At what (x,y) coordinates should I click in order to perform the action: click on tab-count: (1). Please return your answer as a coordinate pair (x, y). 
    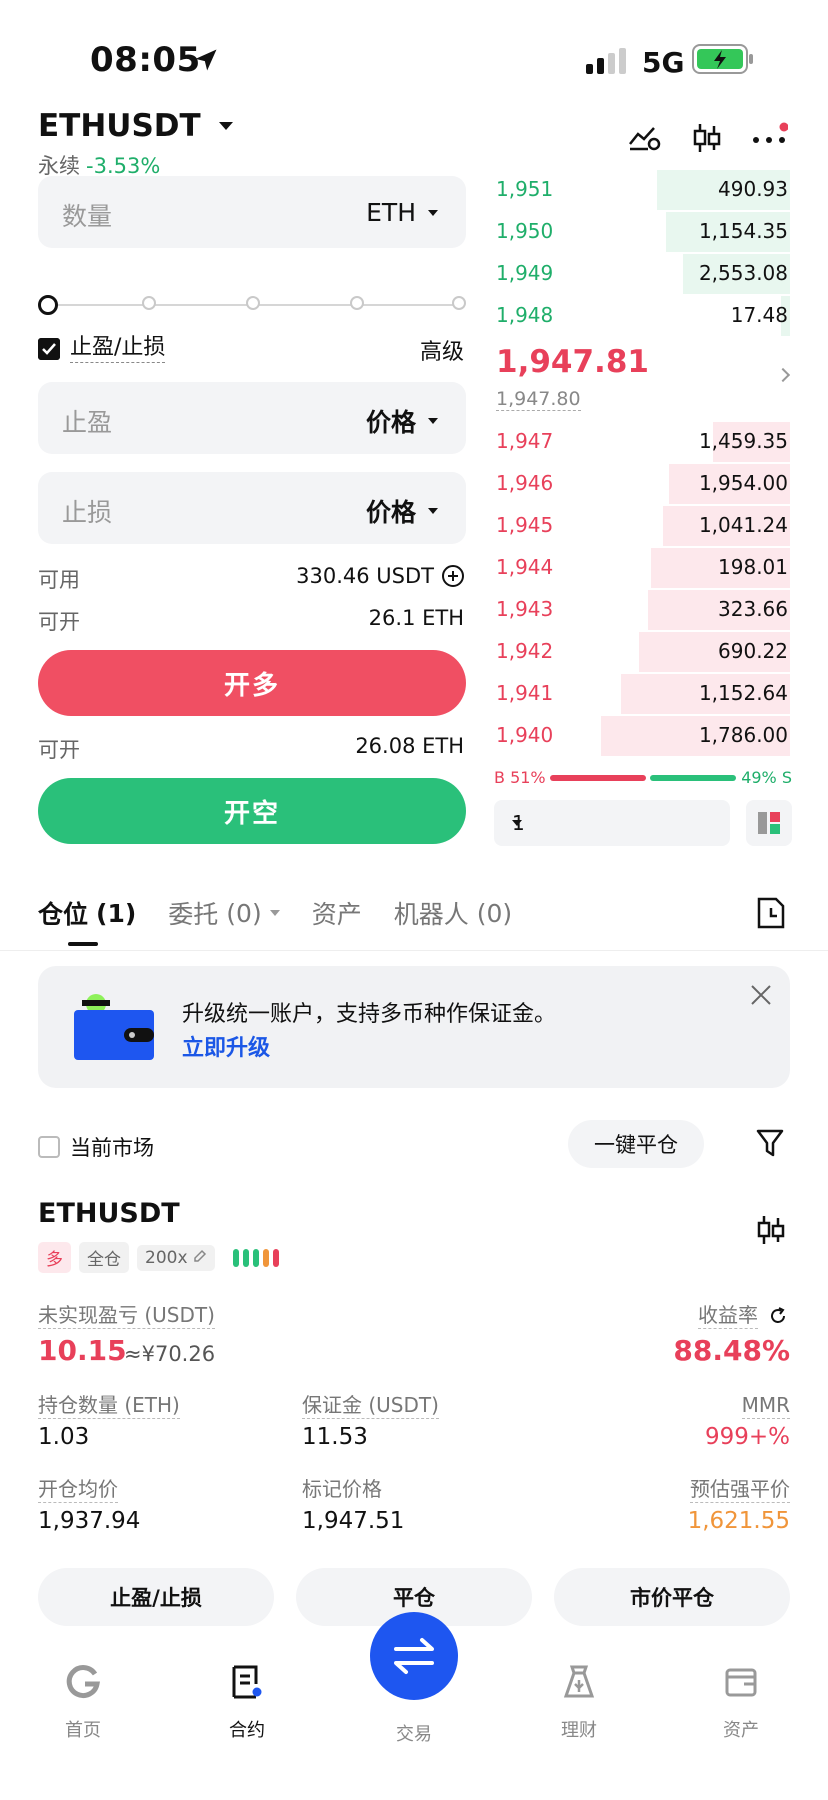
    Looking at the image, I should click on (116, 913).